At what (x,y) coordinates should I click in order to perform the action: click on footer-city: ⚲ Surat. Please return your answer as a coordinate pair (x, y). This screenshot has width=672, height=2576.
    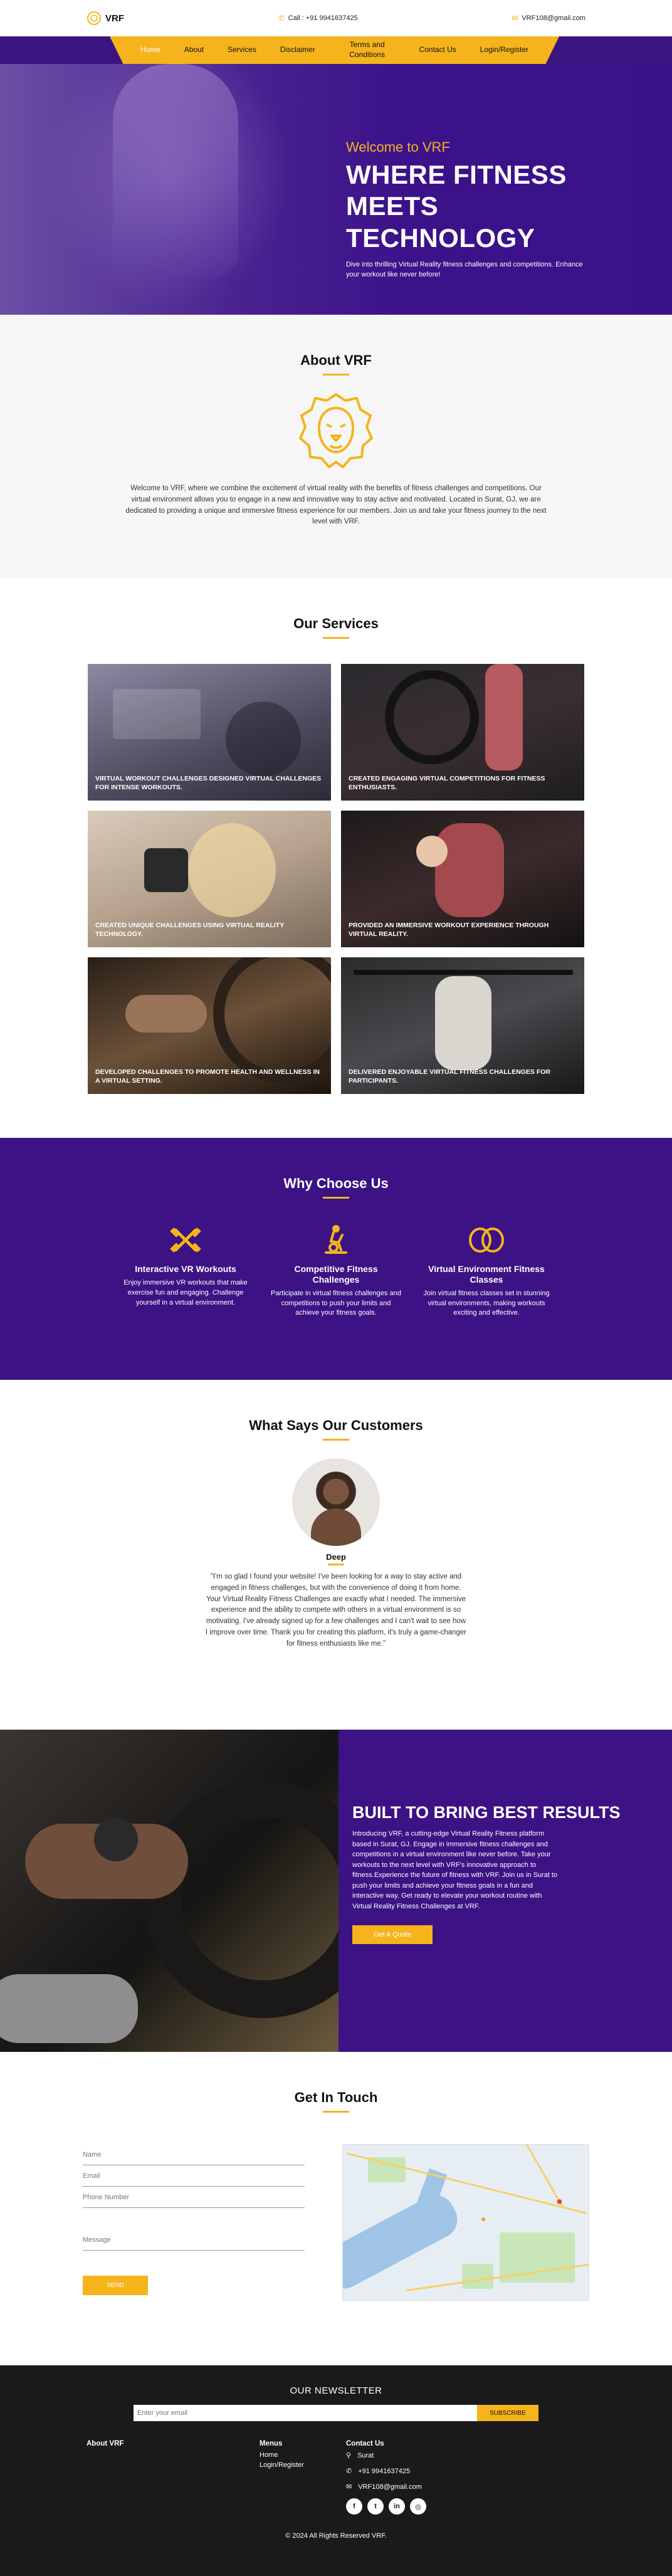
    Looking at the image, I should click on (425, 2455).